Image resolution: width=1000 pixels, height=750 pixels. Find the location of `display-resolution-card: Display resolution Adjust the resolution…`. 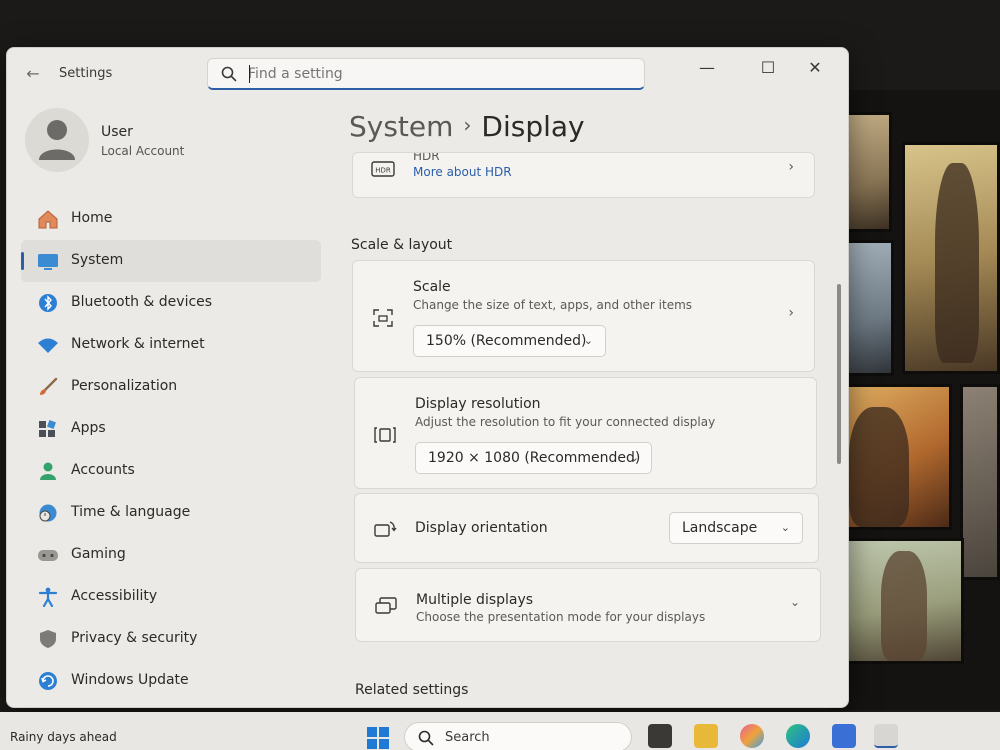

display-resolution-card: Display resolution Adjust the resolution… is located at coordinates (585, 433).